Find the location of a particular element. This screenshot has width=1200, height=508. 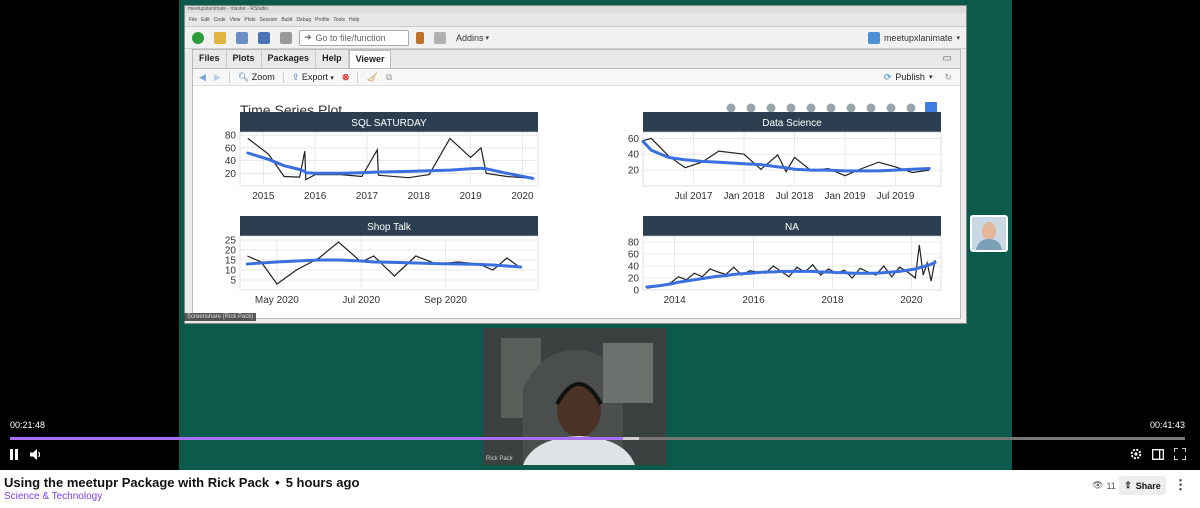

pane-tabs: Files Plots Packages Help Viewer ▭ is located at coordinates (576, 59).